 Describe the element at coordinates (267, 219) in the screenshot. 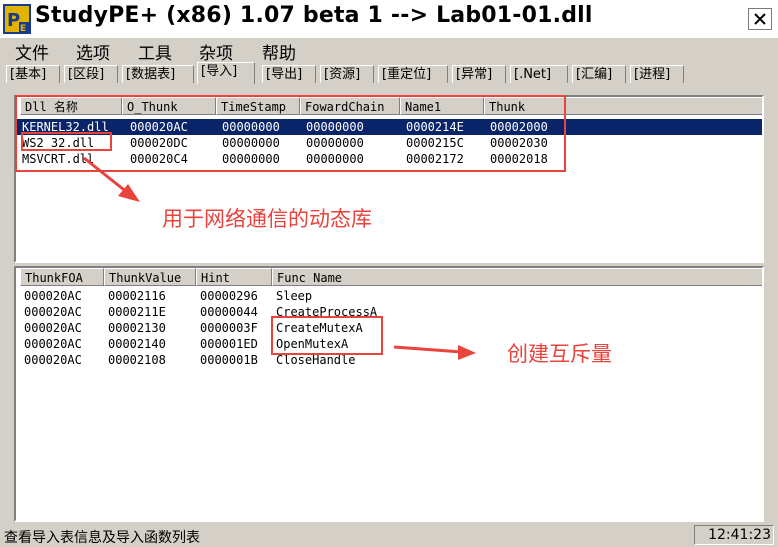

I see `annotation-network-dll: 用于网络通信的动态库` at that location.